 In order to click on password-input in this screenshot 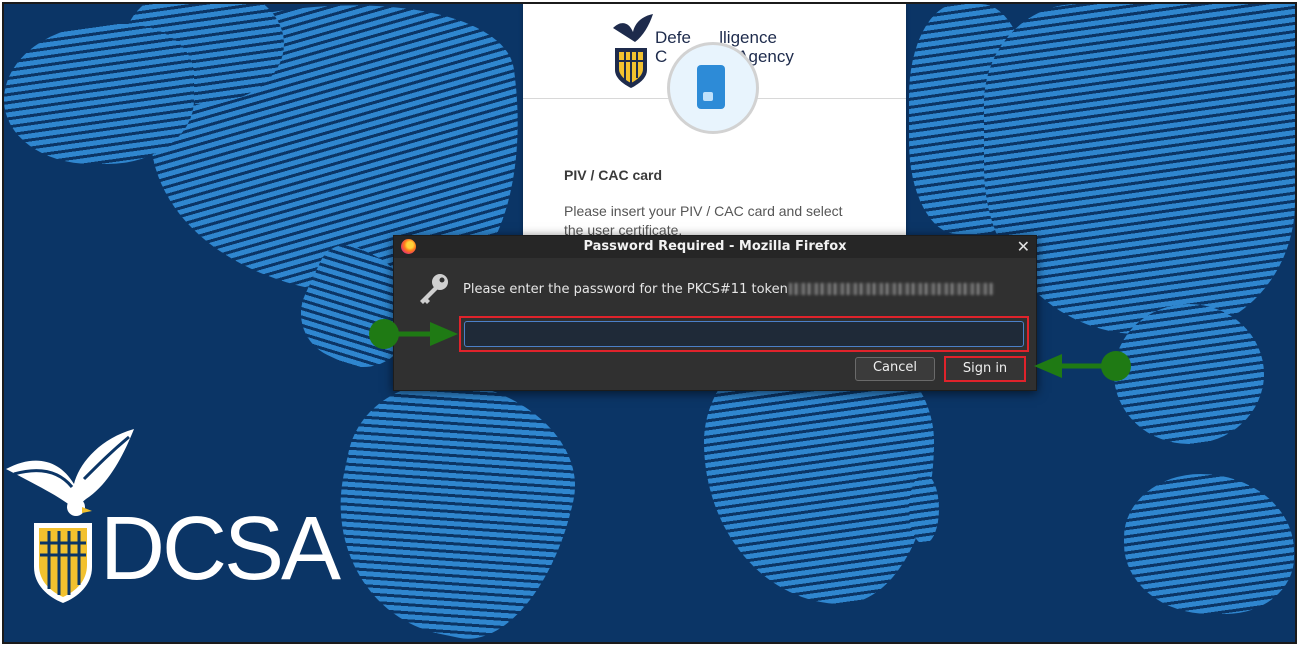, I will do `click(744, 334)`.